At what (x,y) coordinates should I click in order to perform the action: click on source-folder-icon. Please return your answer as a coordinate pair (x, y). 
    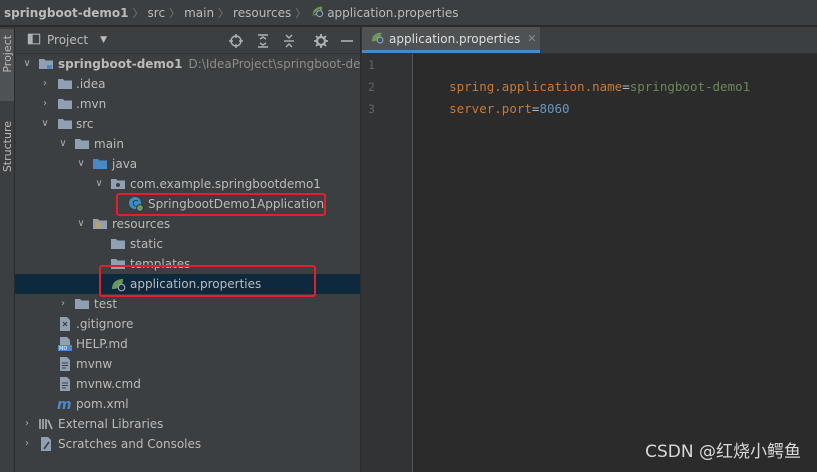
    Looking at the image, I should click on (100, 164).